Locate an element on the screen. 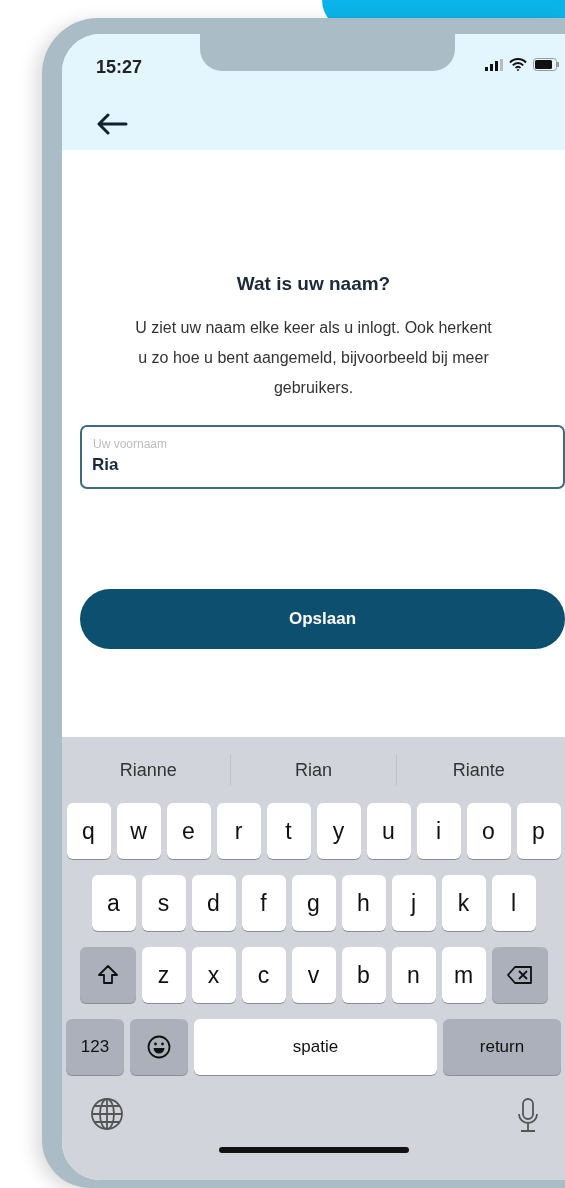 The height and width of the screenshot is (1188, 565). key: k is located at coordinates (463, 903).